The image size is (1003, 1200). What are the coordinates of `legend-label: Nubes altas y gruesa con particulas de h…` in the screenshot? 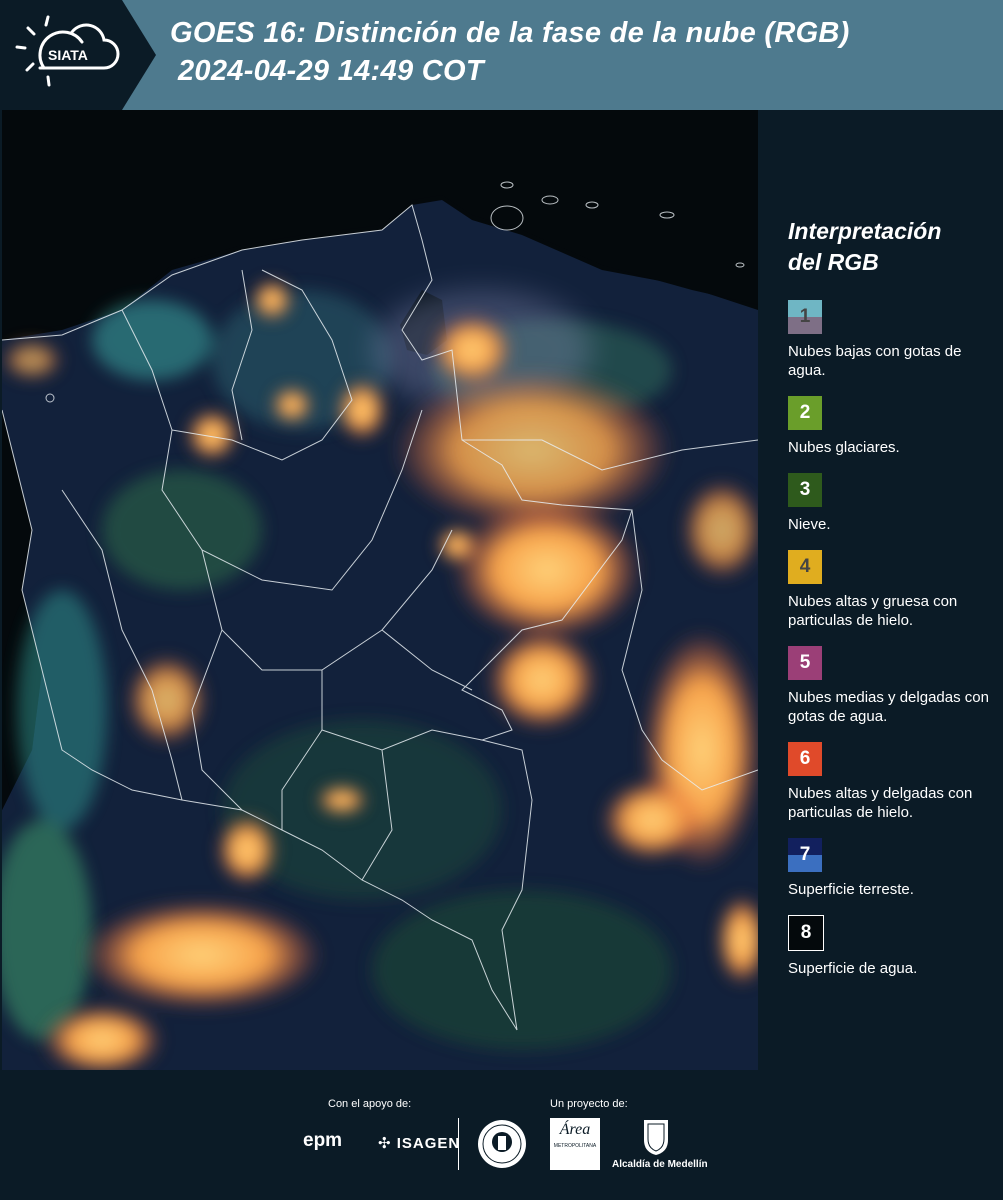 It's located at (873, 611).